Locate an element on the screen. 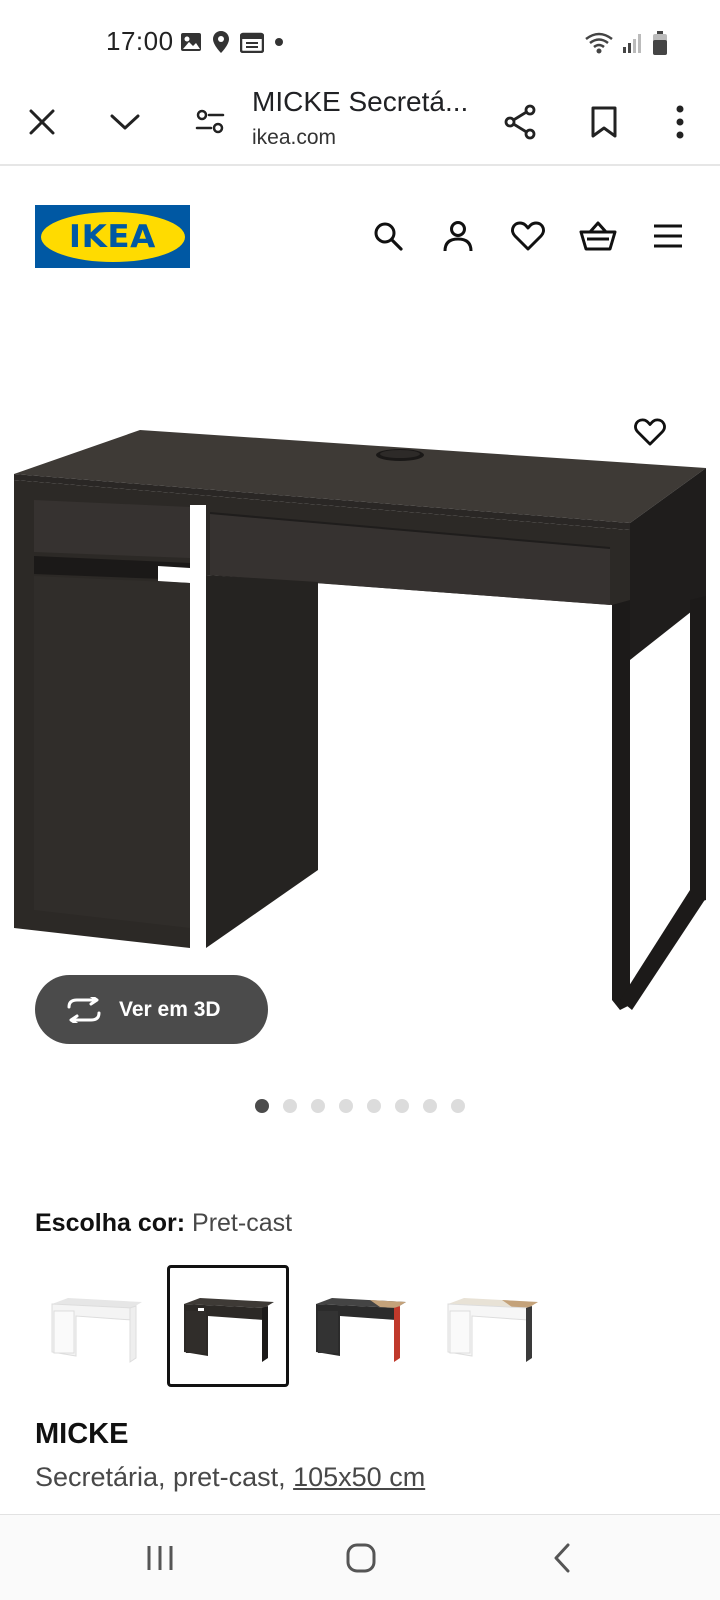 The image size is (720, 1600). logo-oval: IKEA is located at coordinates (112, 236).